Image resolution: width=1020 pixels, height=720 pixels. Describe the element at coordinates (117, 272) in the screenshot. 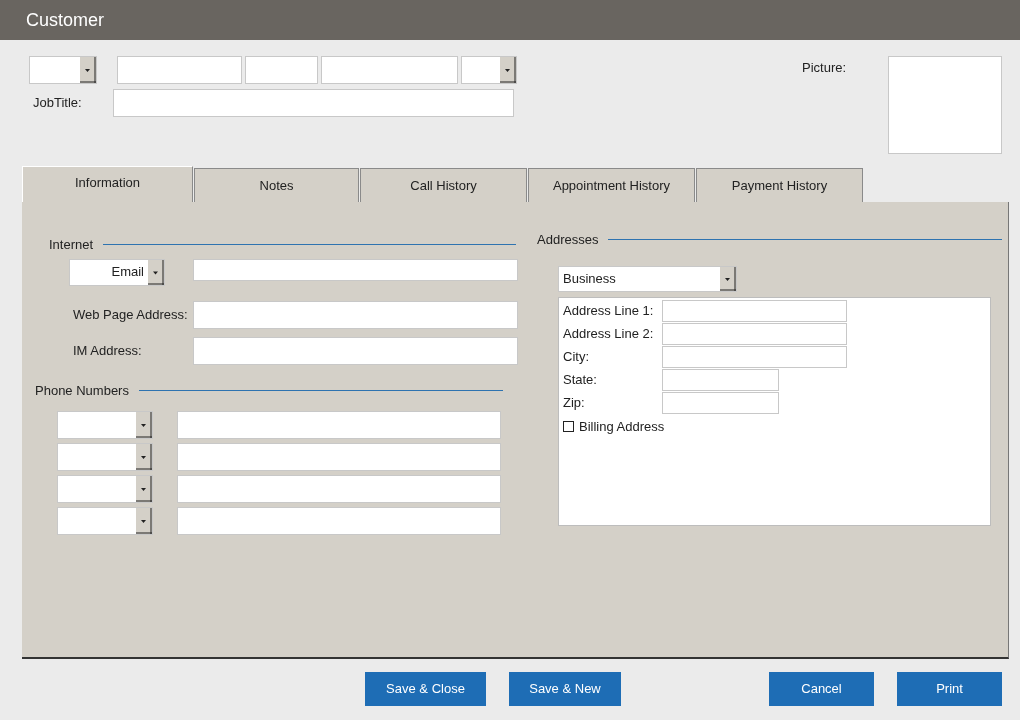

I see `email-type-dropdown: Email` at that location.